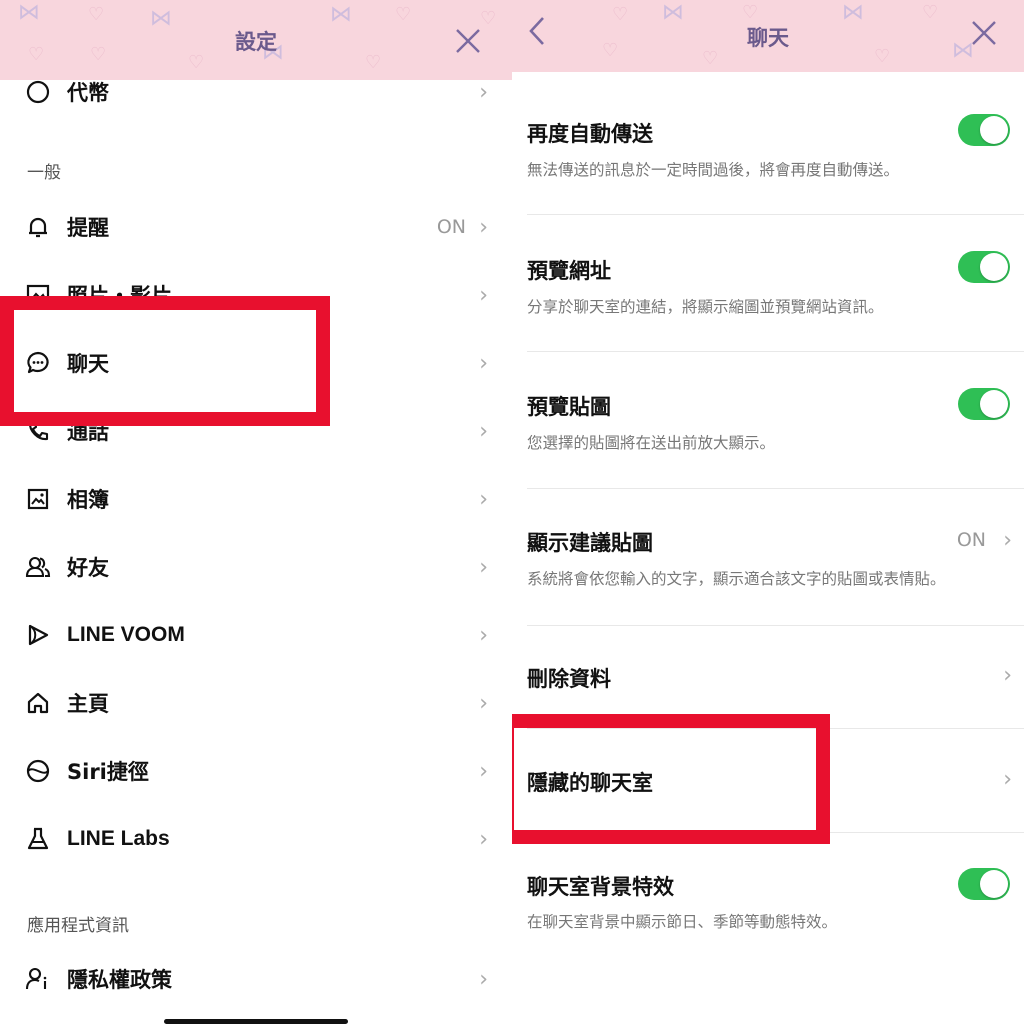 This screenshot has height=1024, width=1024. Describe the element at coordinates (569, 271) in the screenshot. I see `setting-title: 預覽網址` at that location.